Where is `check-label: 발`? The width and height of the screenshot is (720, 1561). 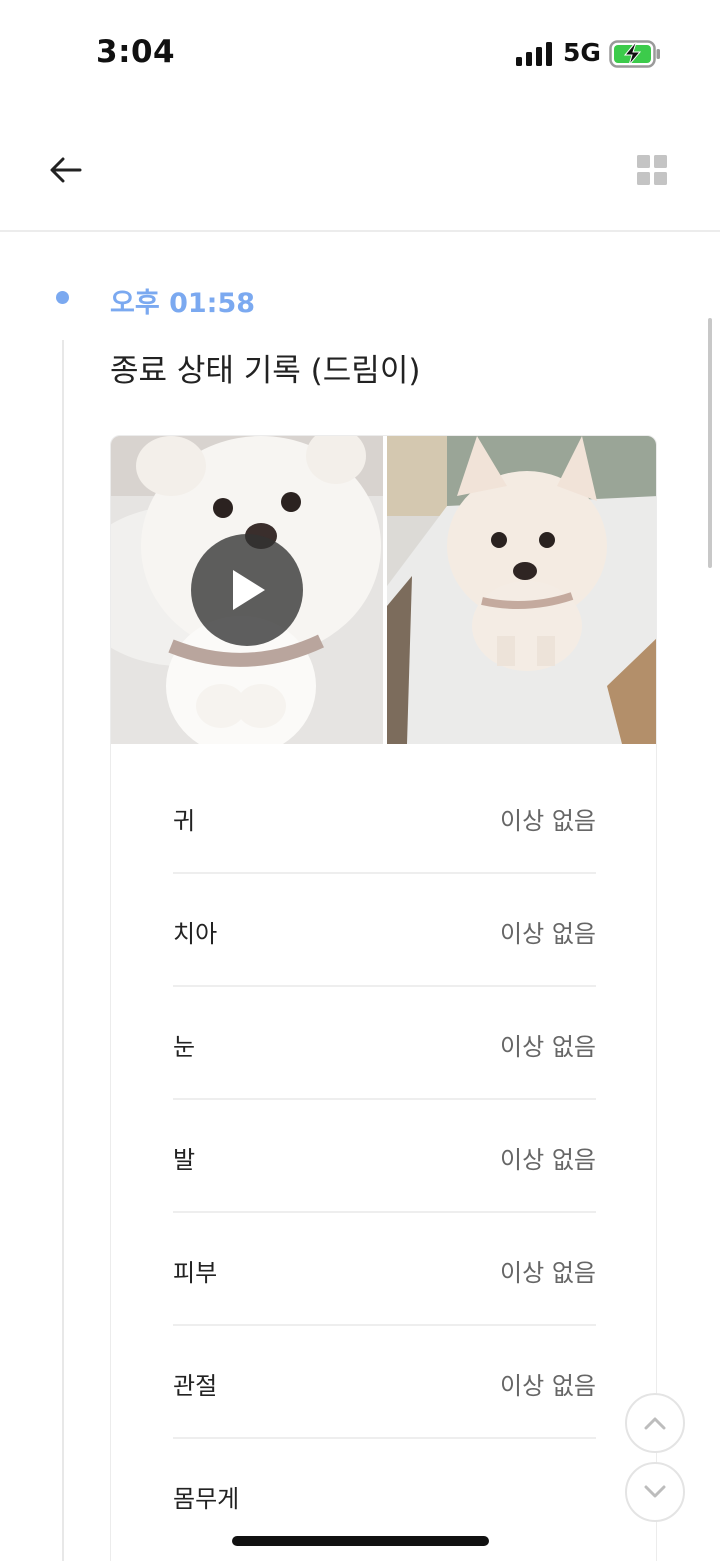
check-label: 발 is located at coordinates (184, 1160).